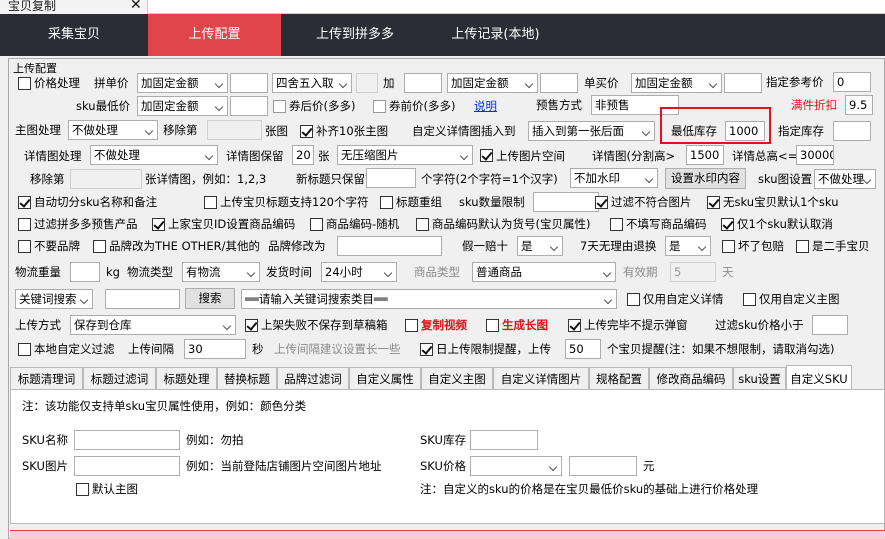 This screenshot has width=885, height=539. Describe the element at coordinates (142, 299) in the screenshot. I see `keyword-input` at that location.